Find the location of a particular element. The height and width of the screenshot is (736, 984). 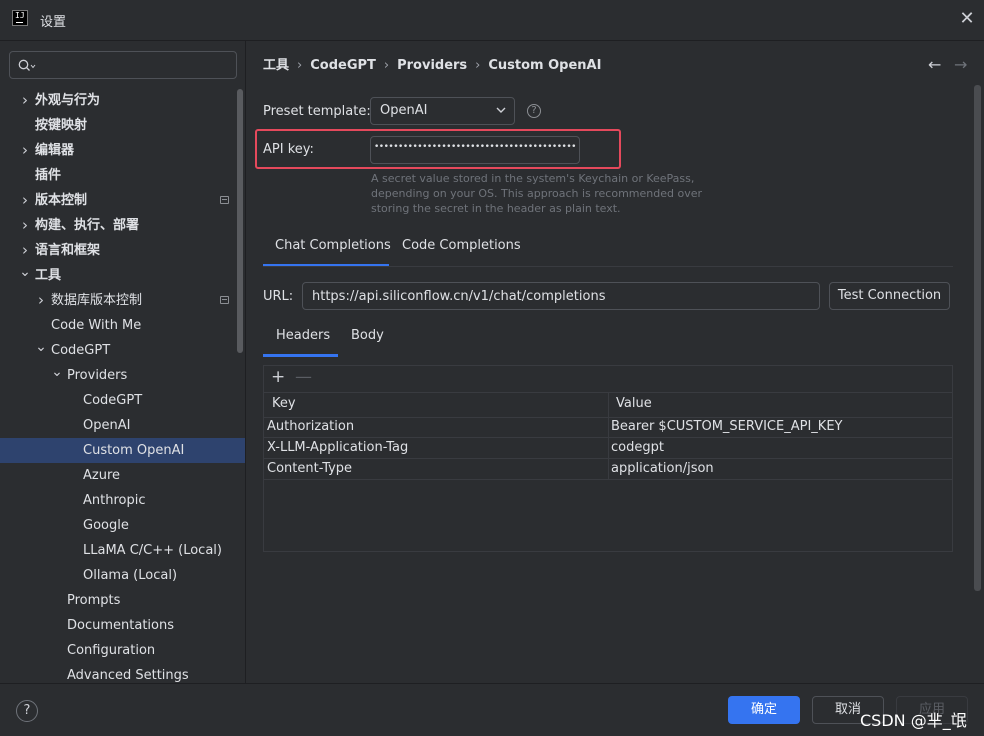

settings-search-input is located at coordinates (123, 65).